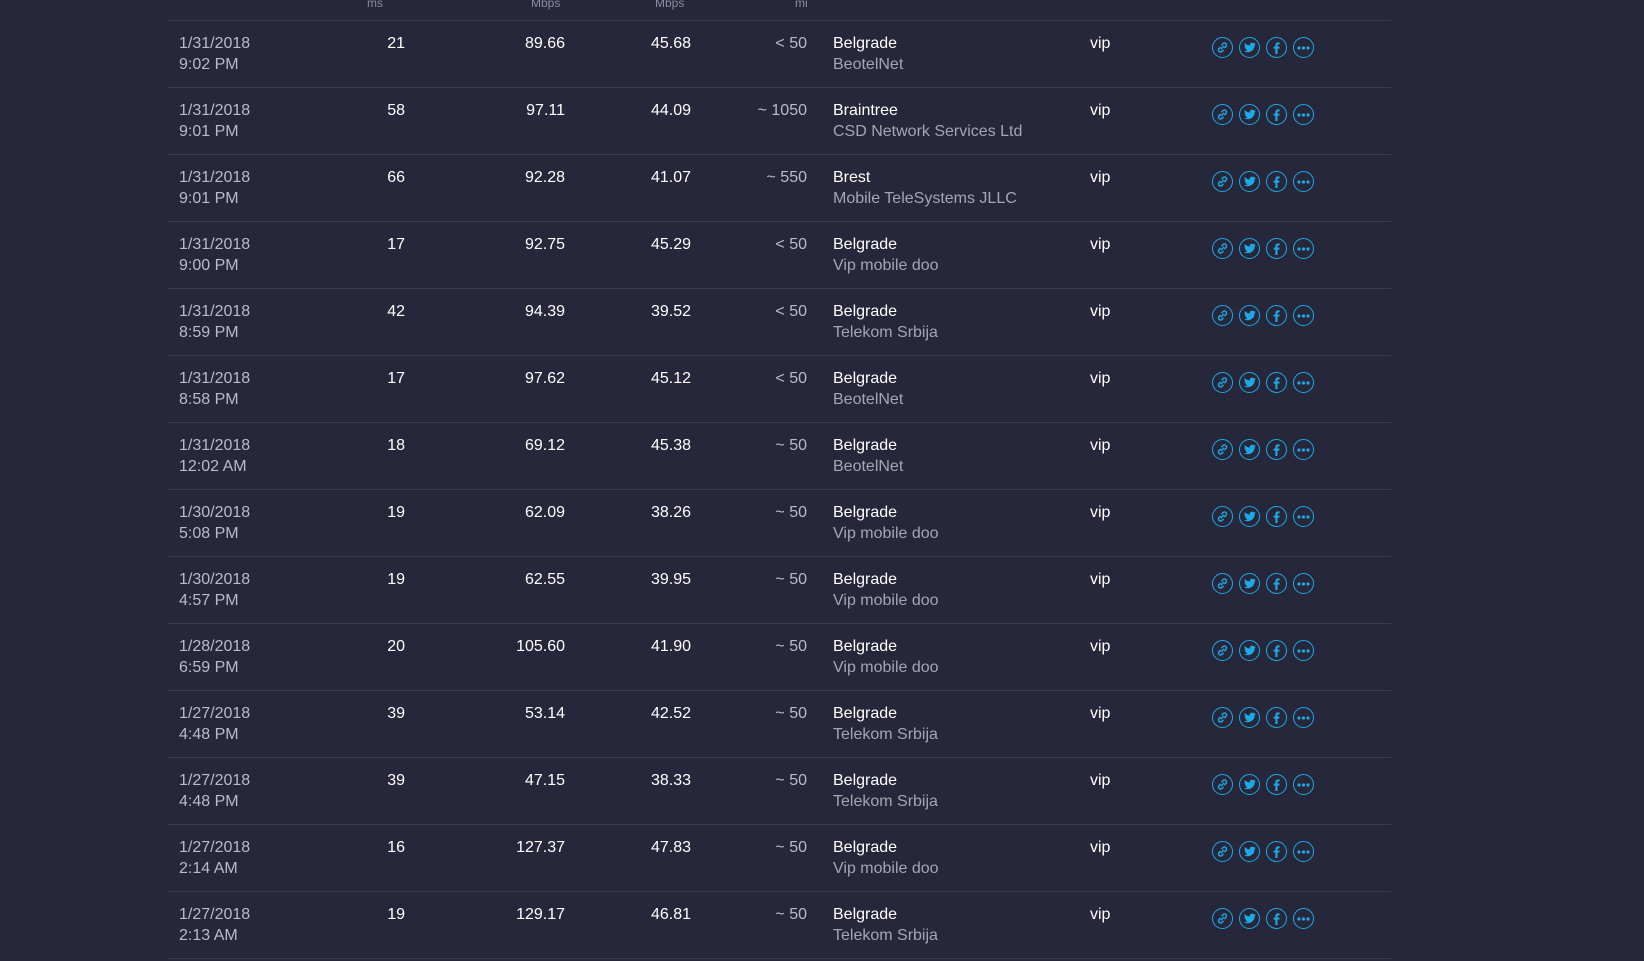 This screenshot has width=1644, height=961. Describe the element at coordinates (670, 512) in the screenshot. I see `result-upload: 38.26` at that location.